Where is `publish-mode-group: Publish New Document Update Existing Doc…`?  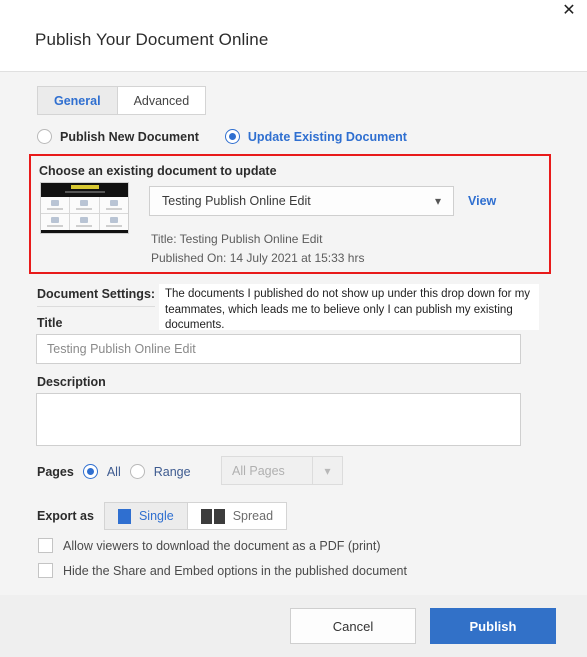 publish-mode-group: Publish New Document Update Existing Doc… is located at coordinates (222, 136).